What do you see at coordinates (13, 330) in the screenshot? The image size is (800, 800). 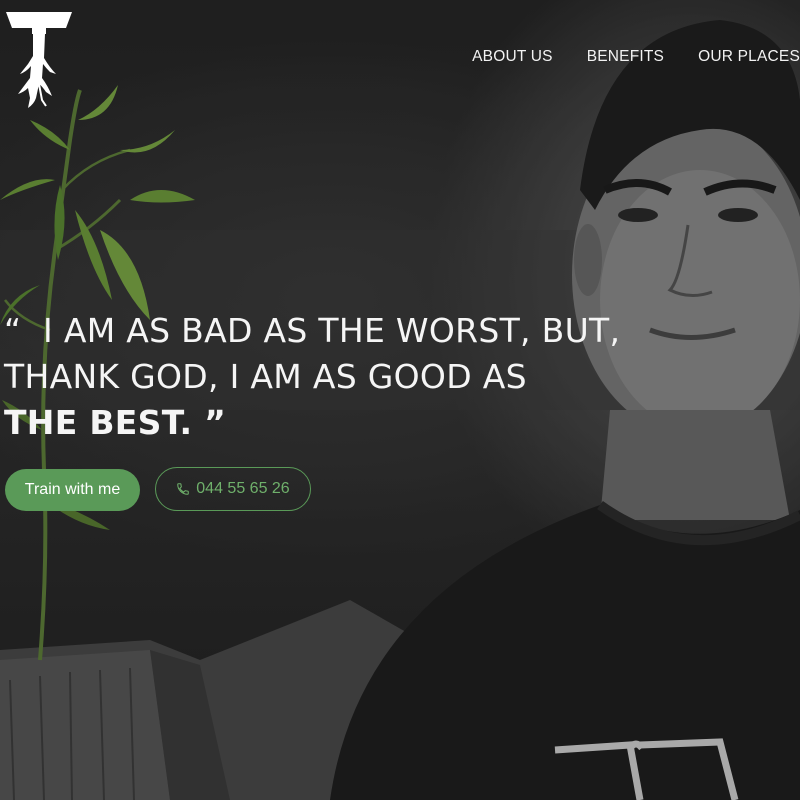 I see `quote-open-mark: “` at bounding box center [13, 330].